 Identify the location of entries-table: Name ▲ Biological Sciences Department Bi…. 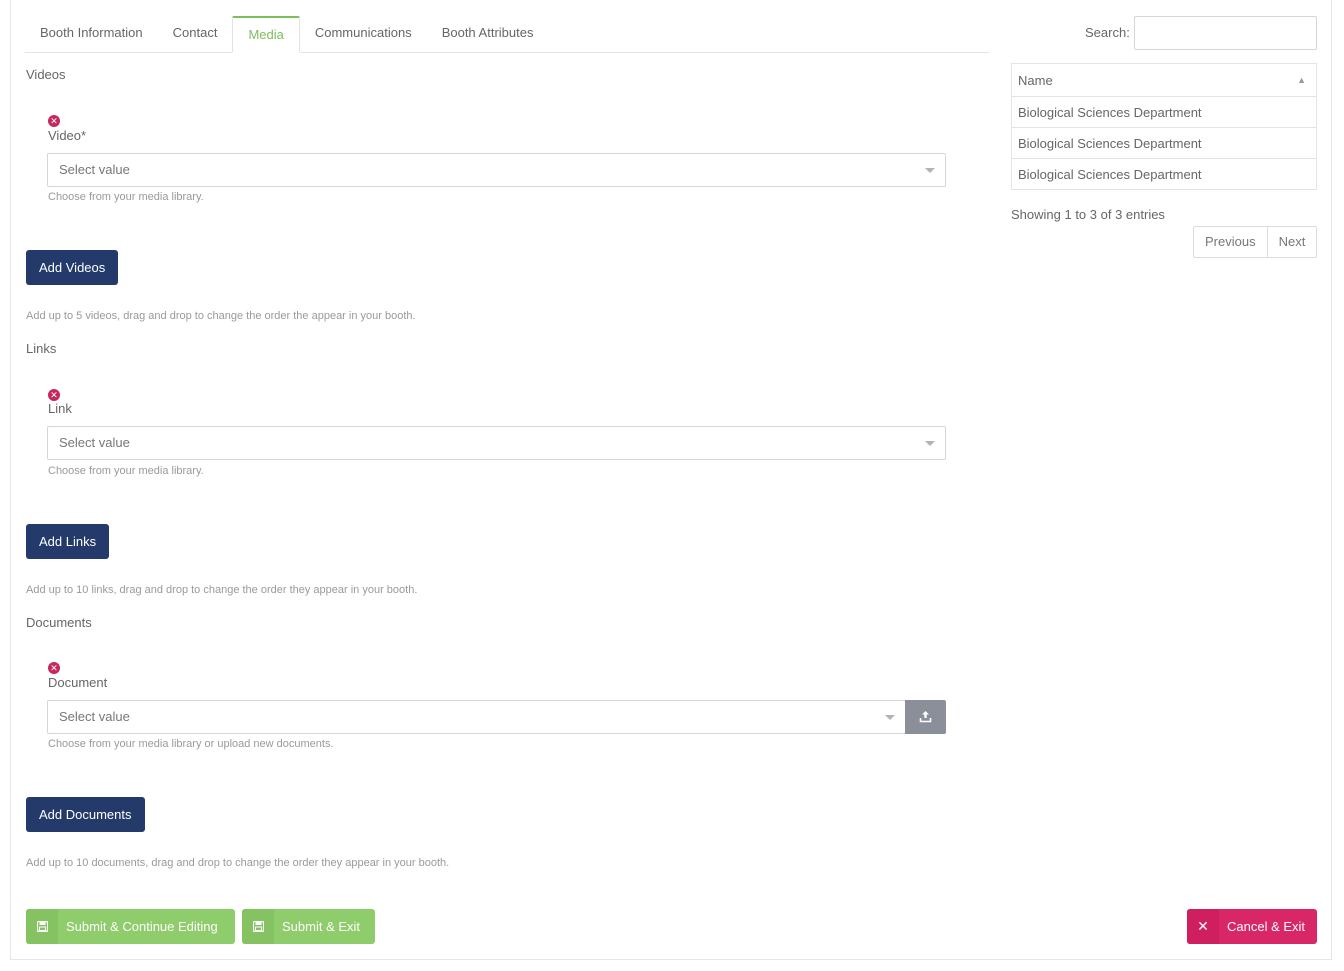
(1164, 126).